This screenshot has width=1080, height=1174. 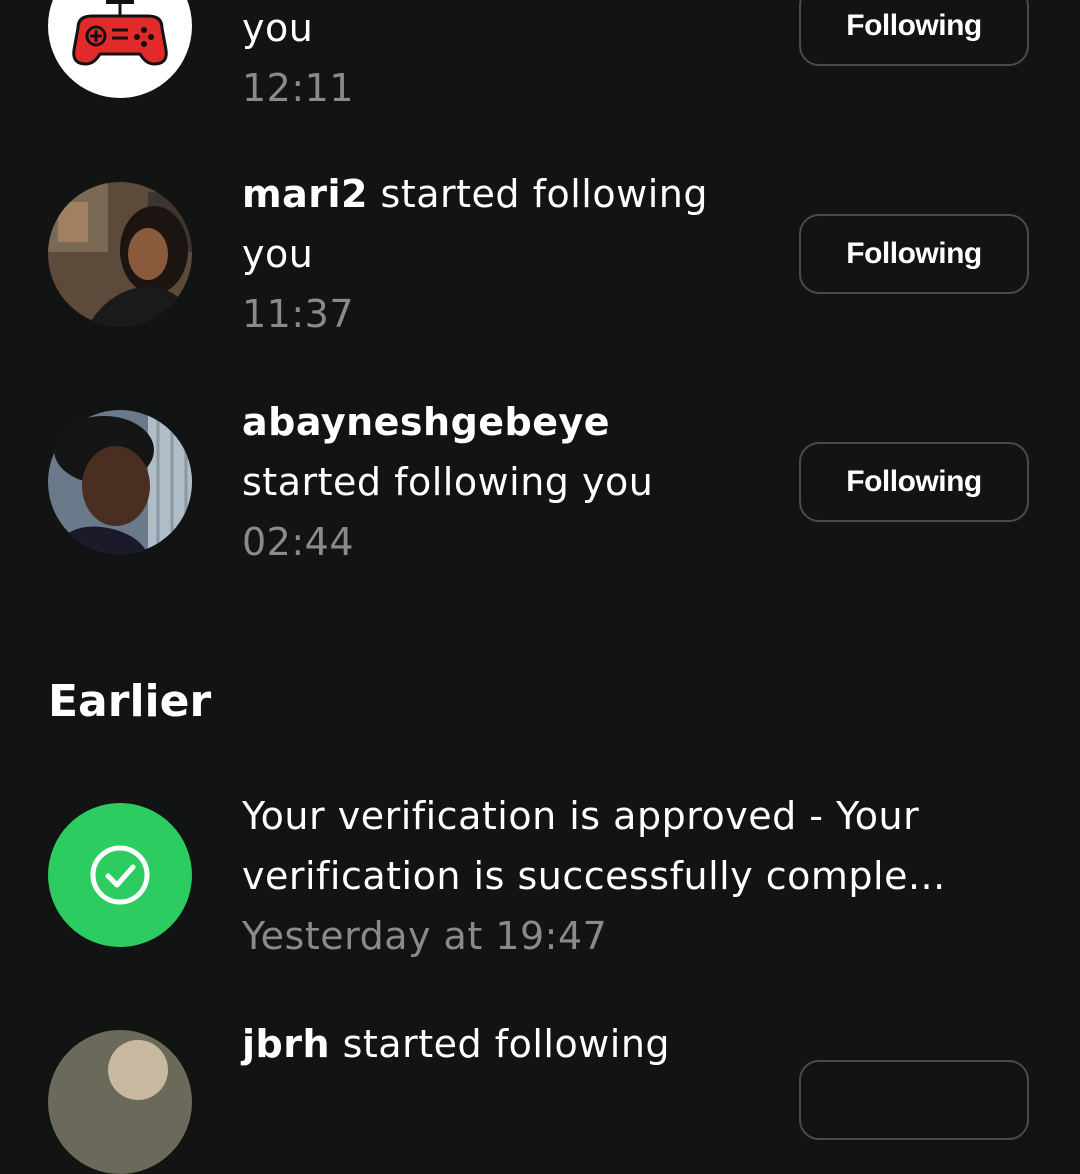 What do you see at coordinates (130, 701) in the screenshot?
I see `section-title-earlier: Earlier` at bounding box center [130, 701].